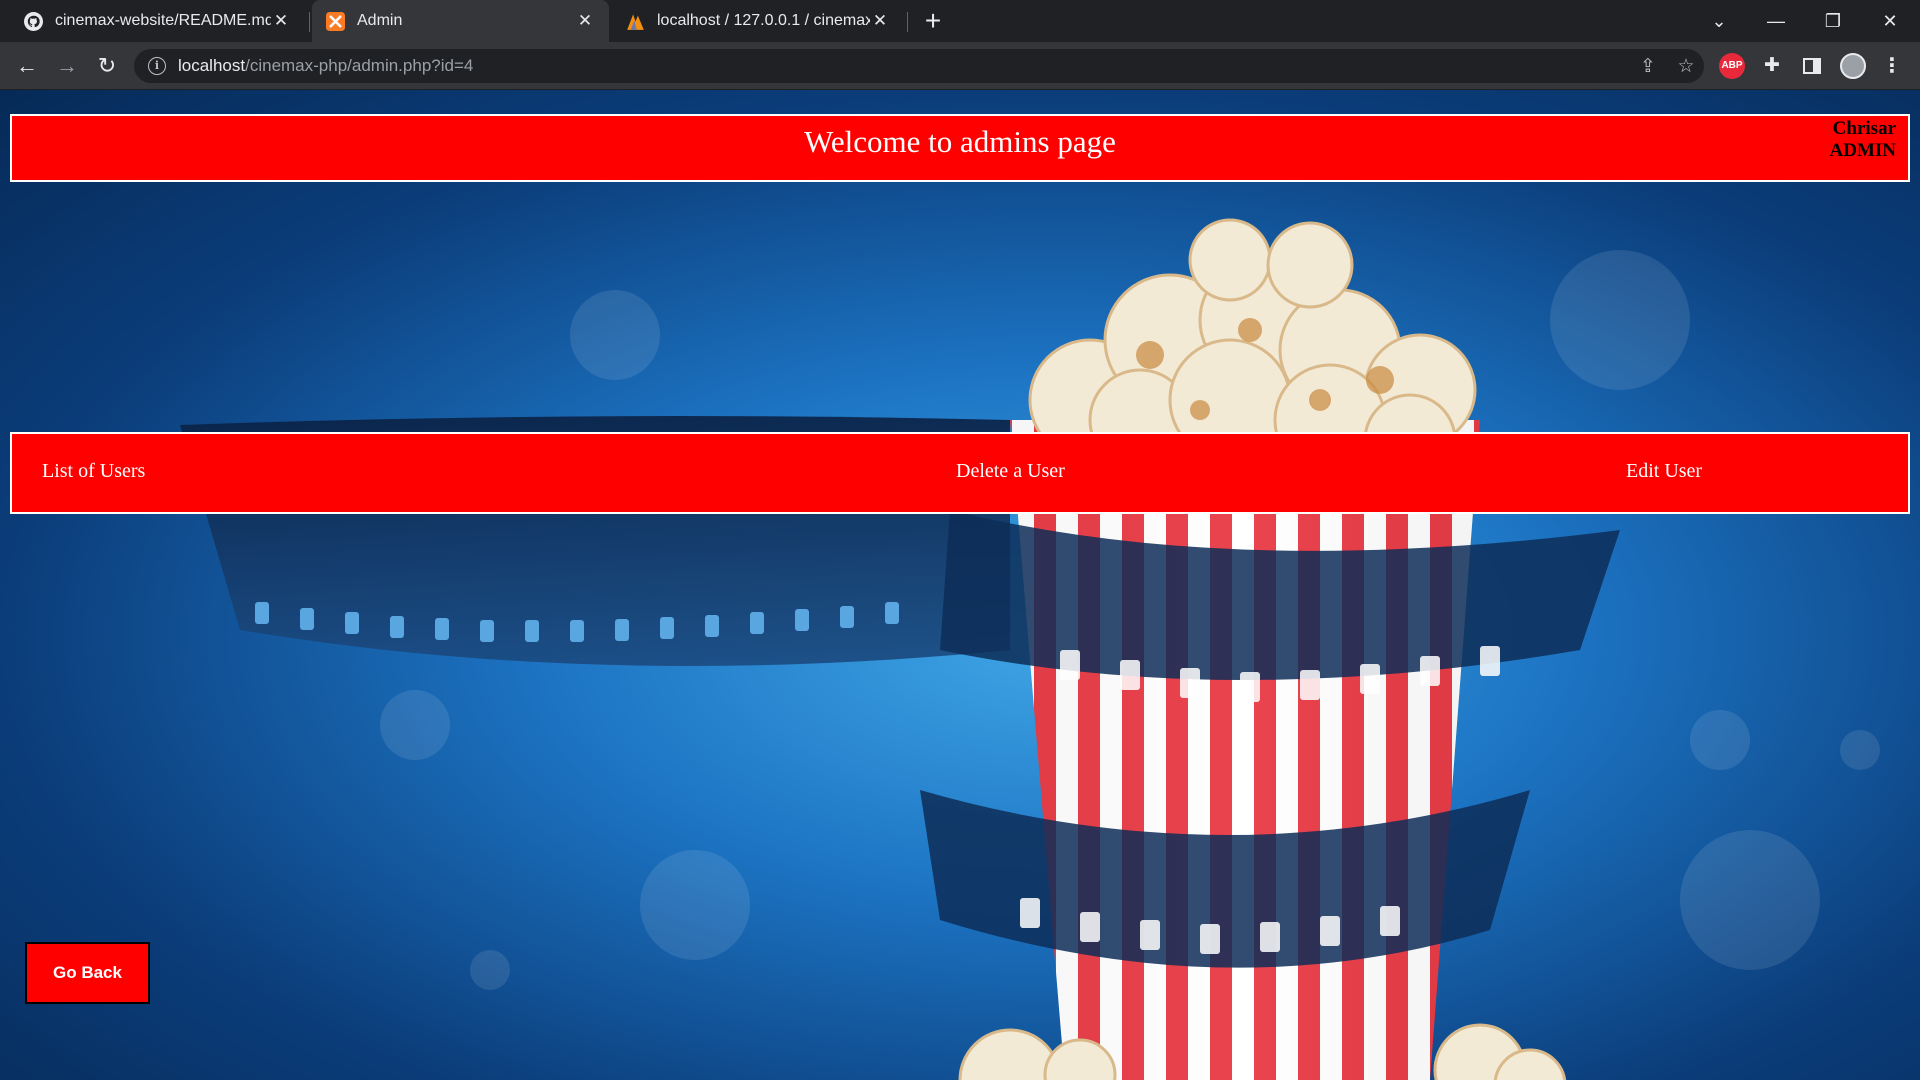  I want to click on address-host: localhost, so click(212, 65).